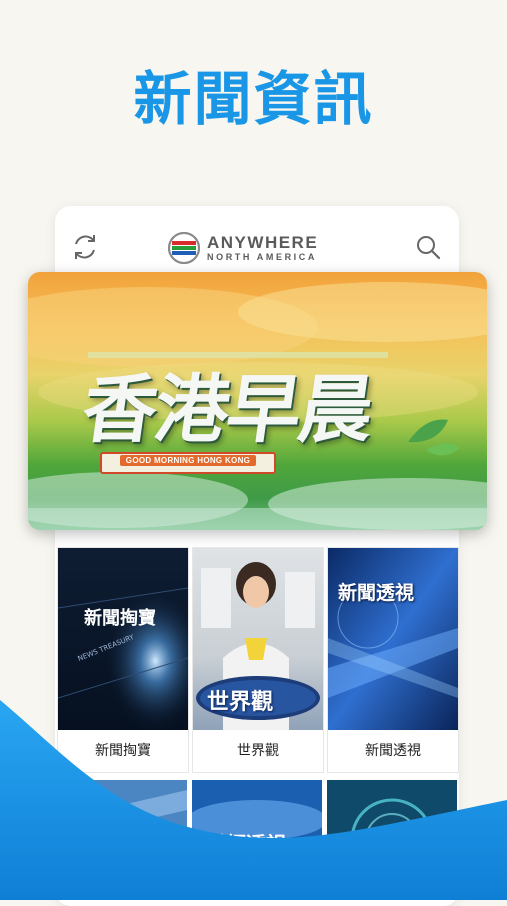  Describe the element at coordinates (184, 248) in the screenshot. I see `tvb-logo-icon` at that location.